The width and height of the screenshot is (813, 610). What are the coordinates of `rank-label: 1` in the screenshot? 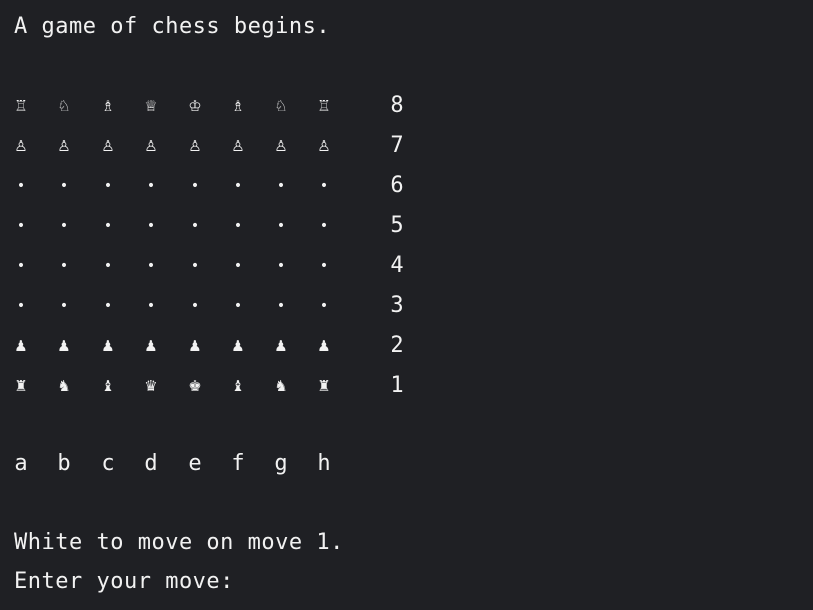 It's located at (397, 385).